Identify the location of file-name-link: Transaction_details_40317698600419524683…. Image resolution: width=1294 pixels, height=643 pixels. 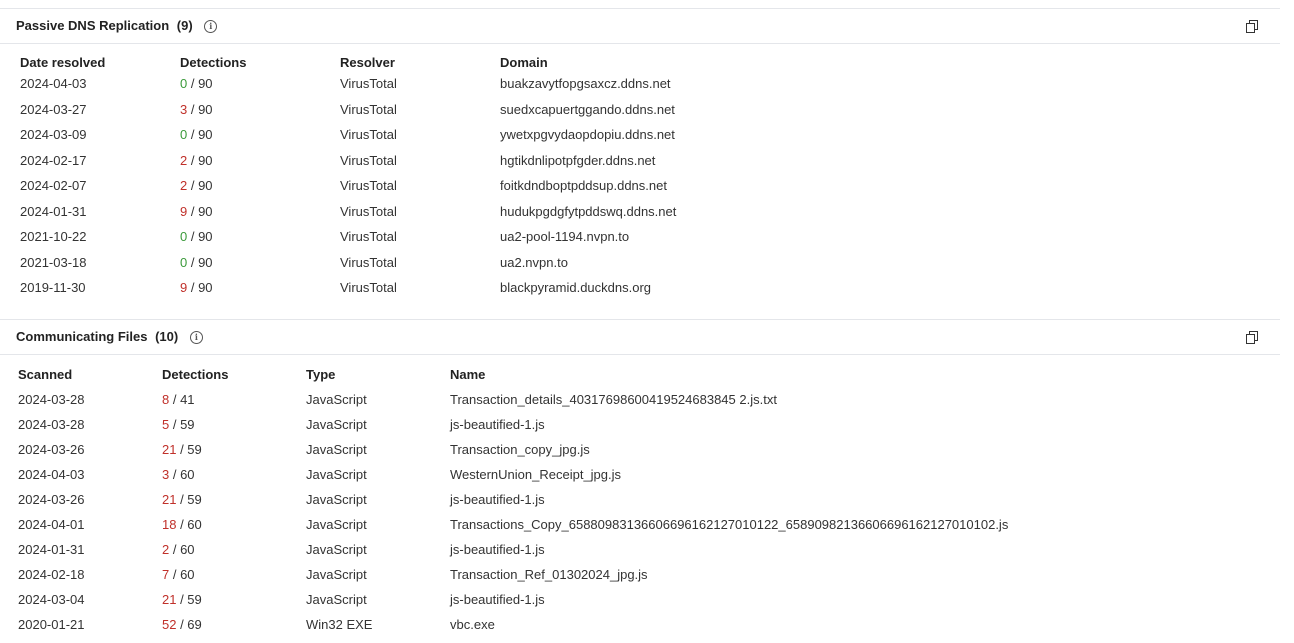
(613, 399).